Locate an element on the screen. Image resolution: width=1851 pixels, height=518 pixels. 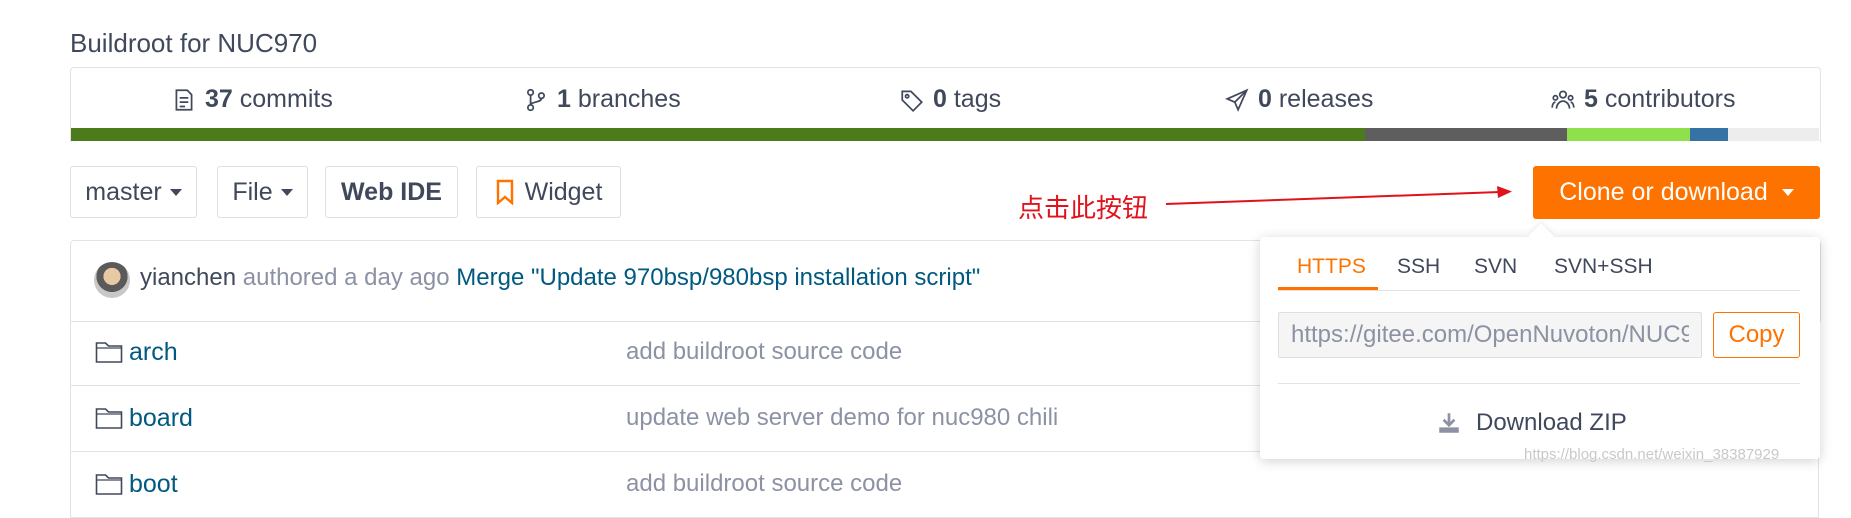
file-commit-message: update web server demo for nuc980 chili is located at coordinates (842, 418).